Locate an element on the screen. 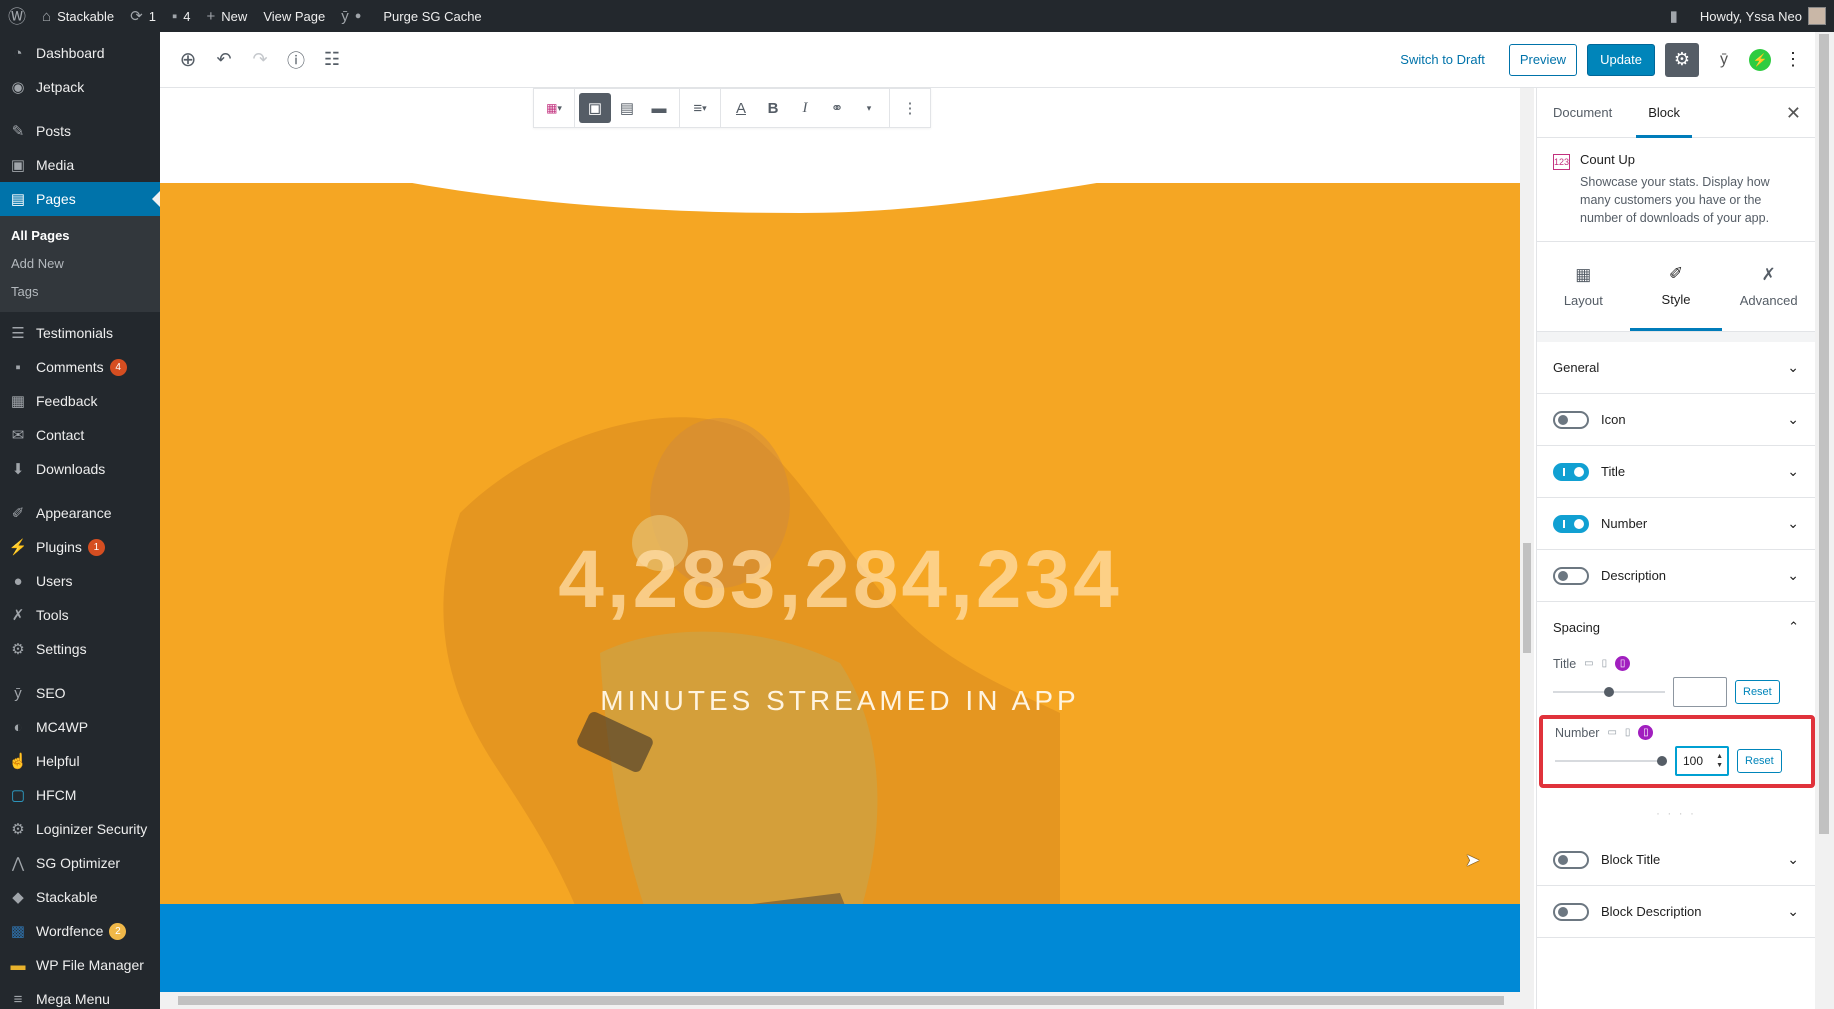 This screenshot has width=1834, height=1009. canvas-vertical-scrollbar is located at coordinates (1527, 540).